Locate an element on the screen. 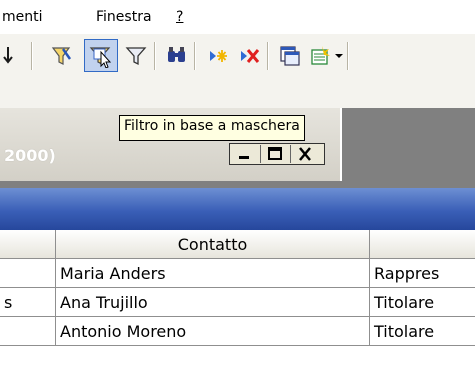 This screenshot has width=475, height=372. new-object-dropdown-button is located at coordinates (337, 55).